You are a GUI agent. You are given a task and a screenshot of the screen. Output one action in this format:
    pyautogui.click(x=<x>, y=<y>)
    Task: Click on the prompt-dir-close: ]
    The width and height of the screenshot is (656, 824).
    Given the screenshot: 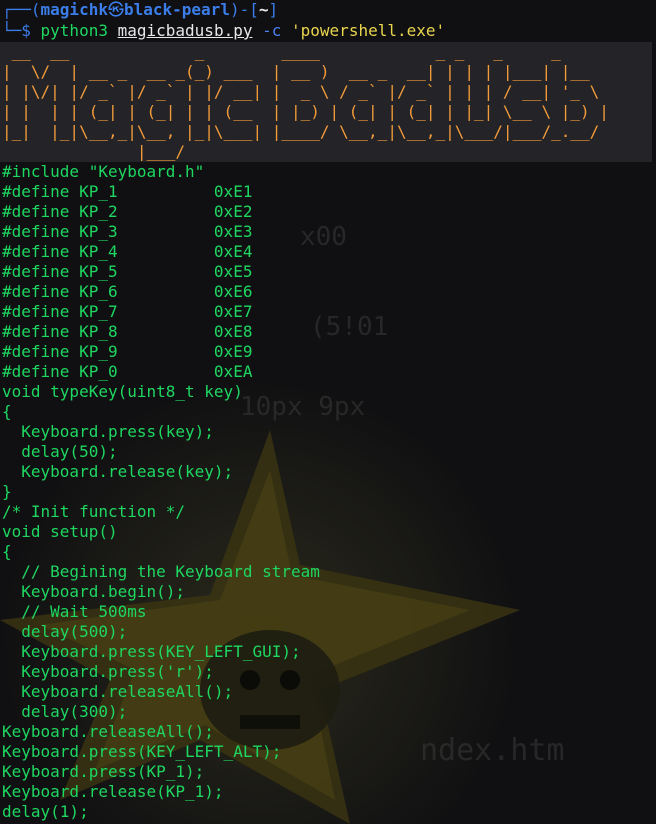 What is the action you would take?
    pyautogui.click(x=273, y=9)
    